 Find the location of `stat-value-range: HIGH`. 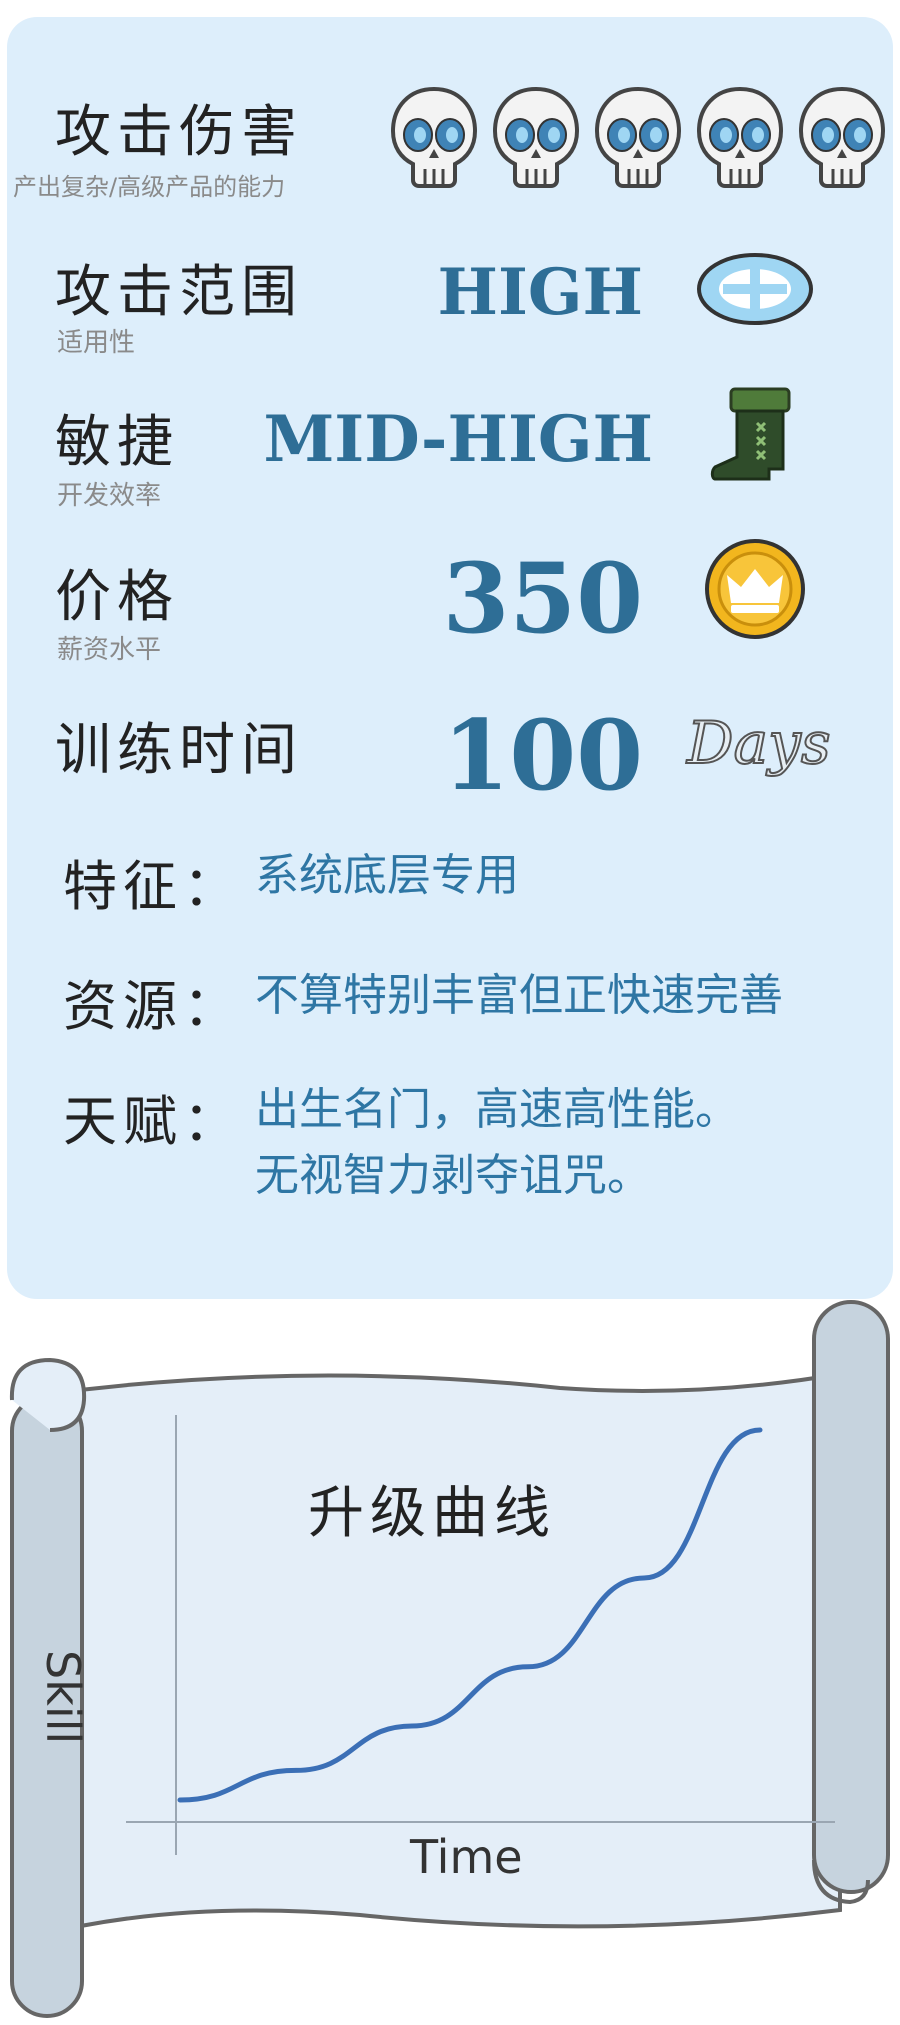

stat-value-range: HIGH is located at coordinates (540, 292).